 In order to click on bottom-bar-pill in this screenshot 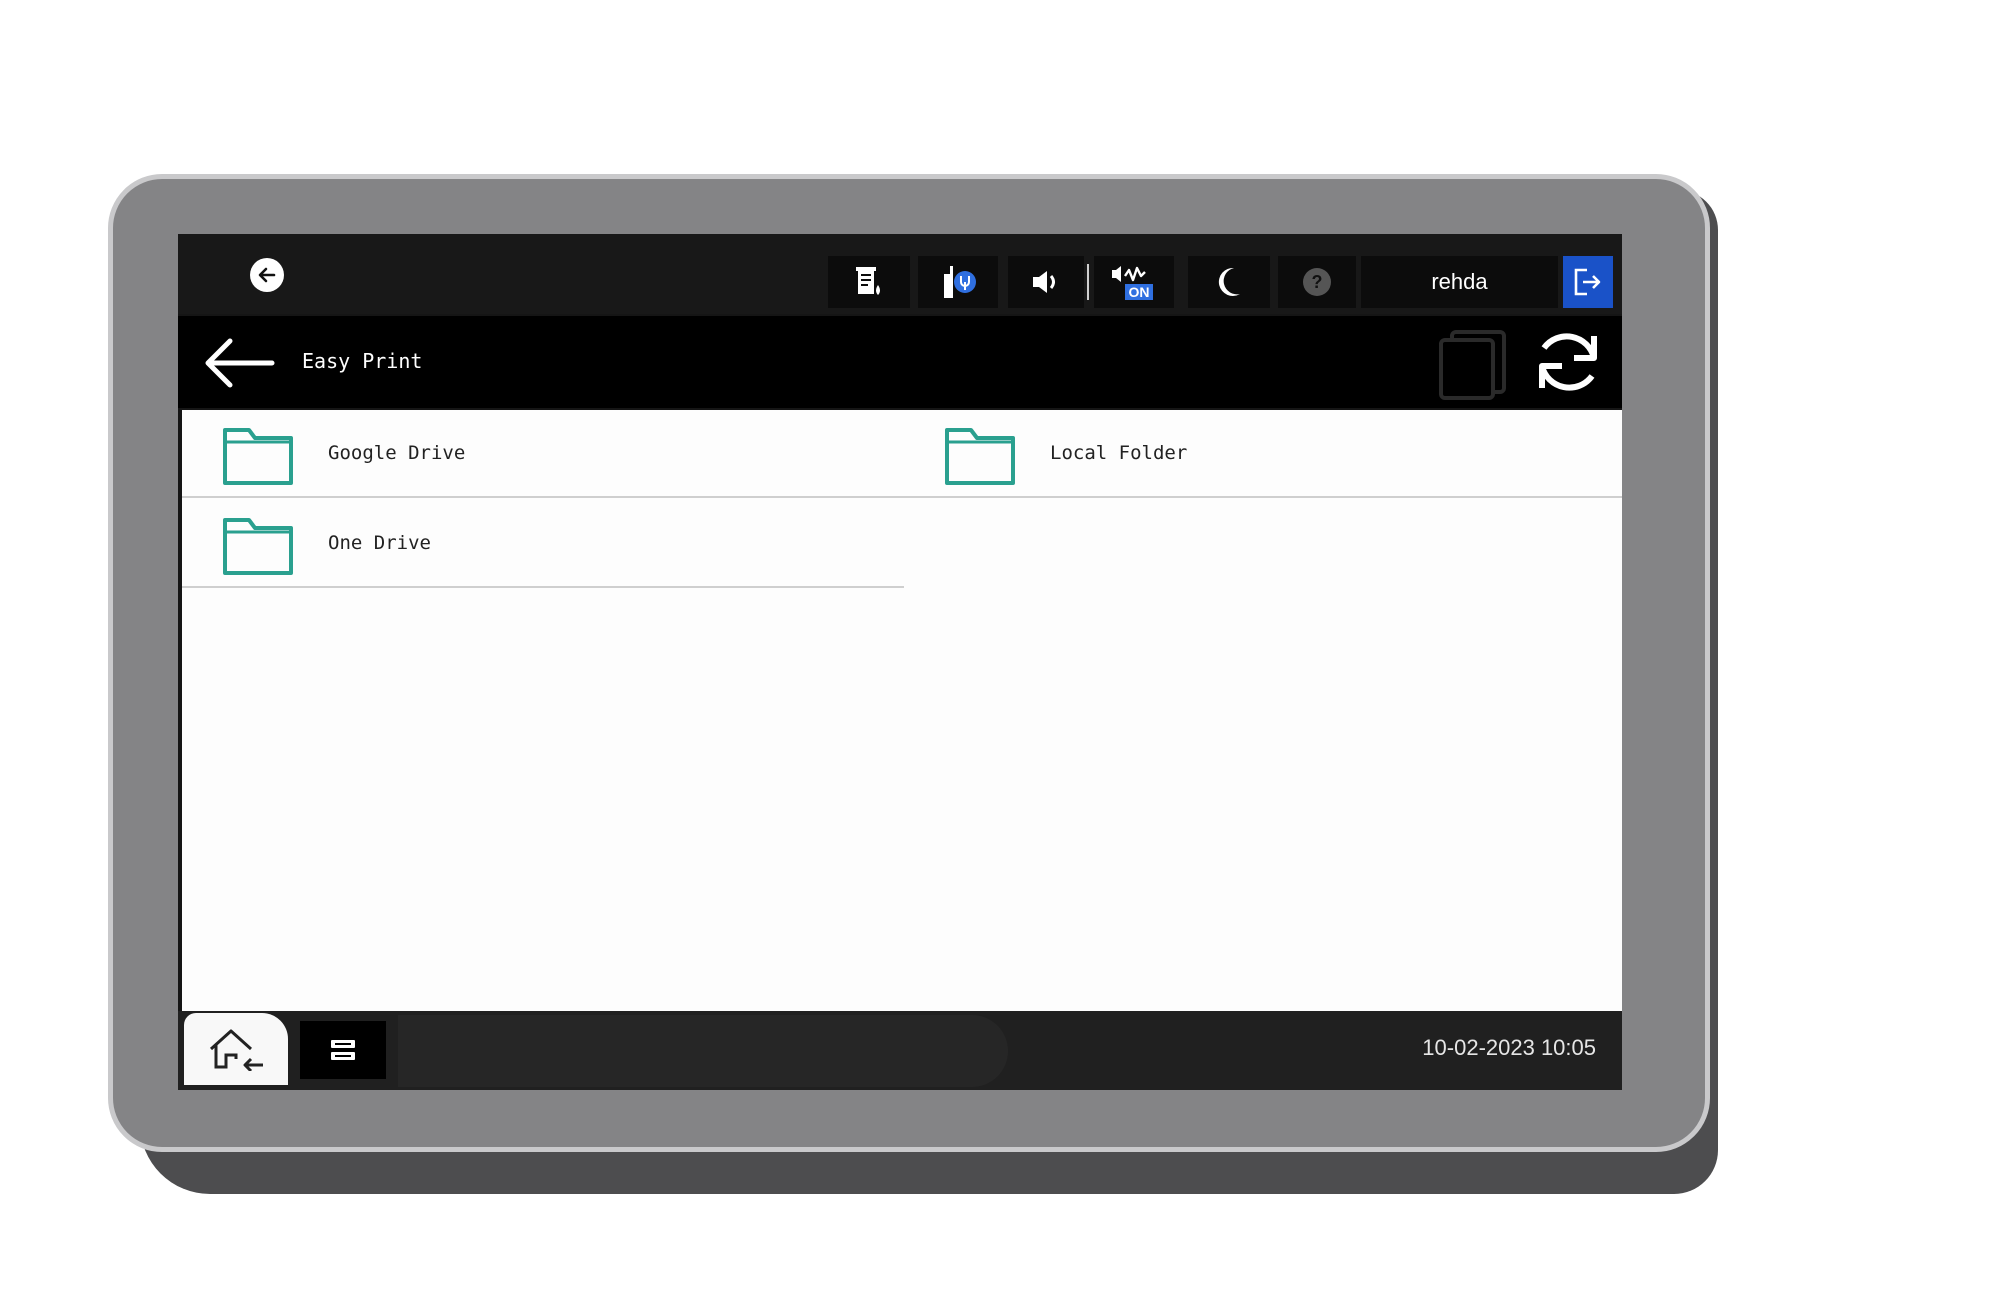, I will do `click(703, 1051)`.